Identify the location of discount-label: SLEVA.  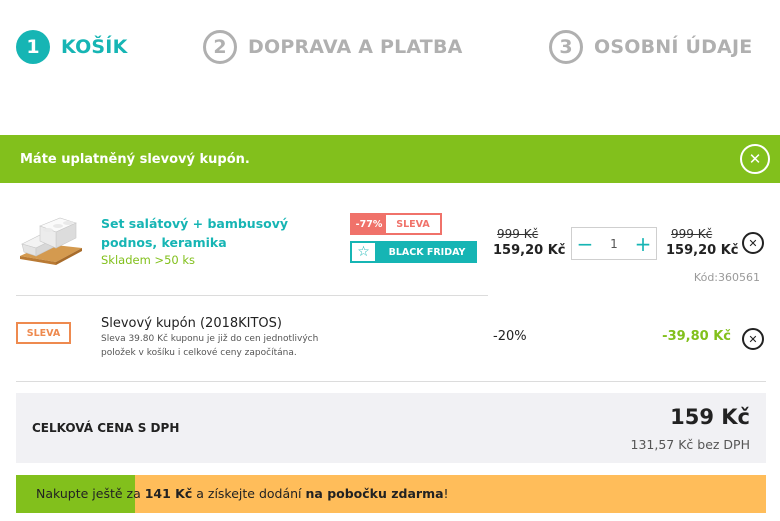
(413, 224).